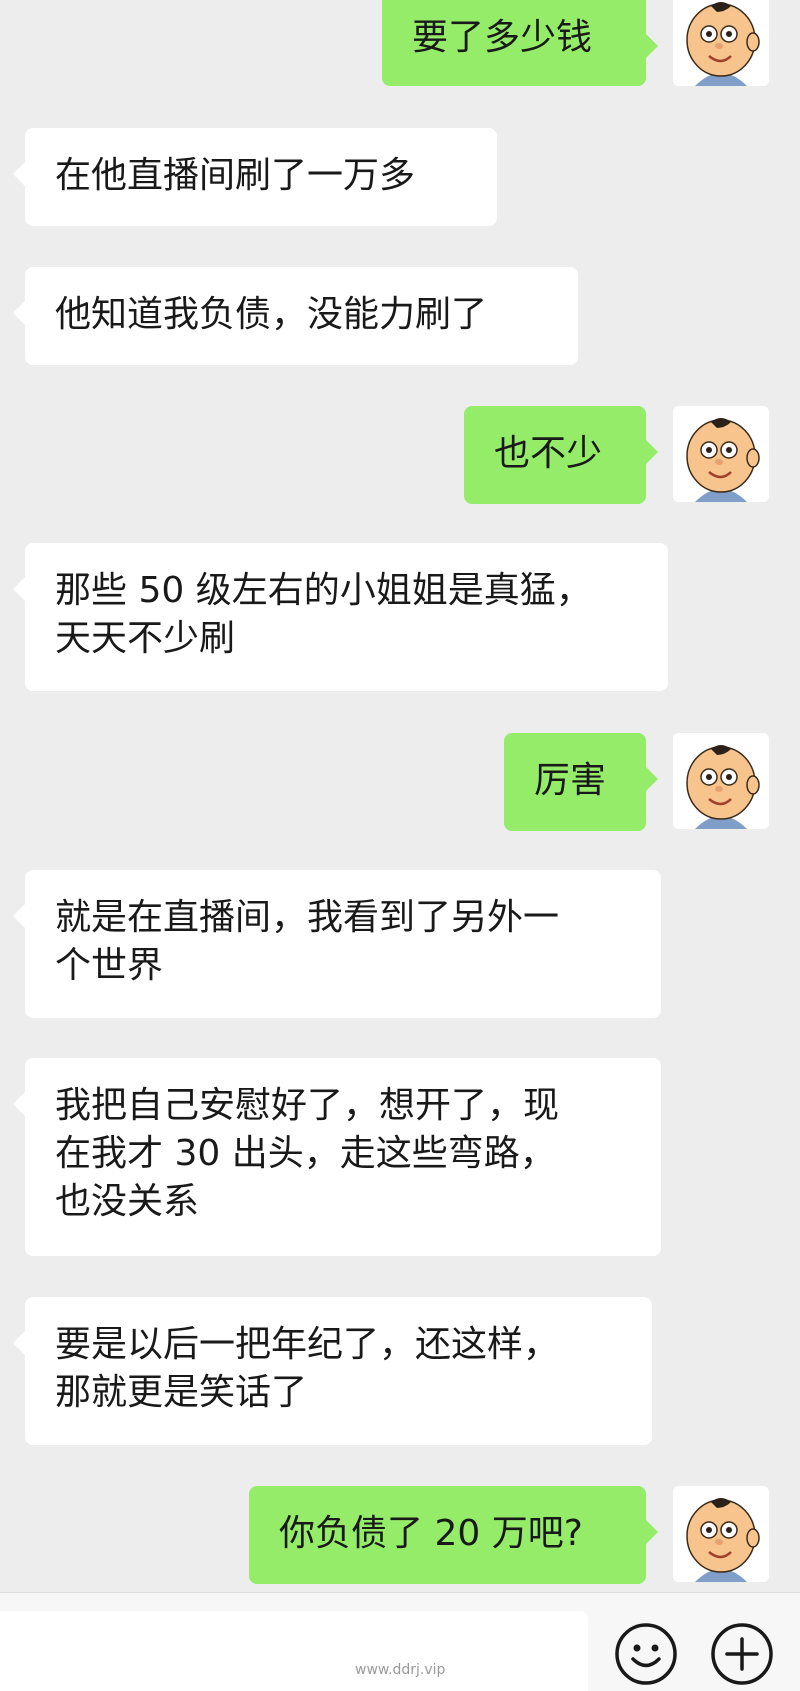  I want to click on outgoing-message-bubble: 你负债了 20 万吧?, so click(453, 1535).